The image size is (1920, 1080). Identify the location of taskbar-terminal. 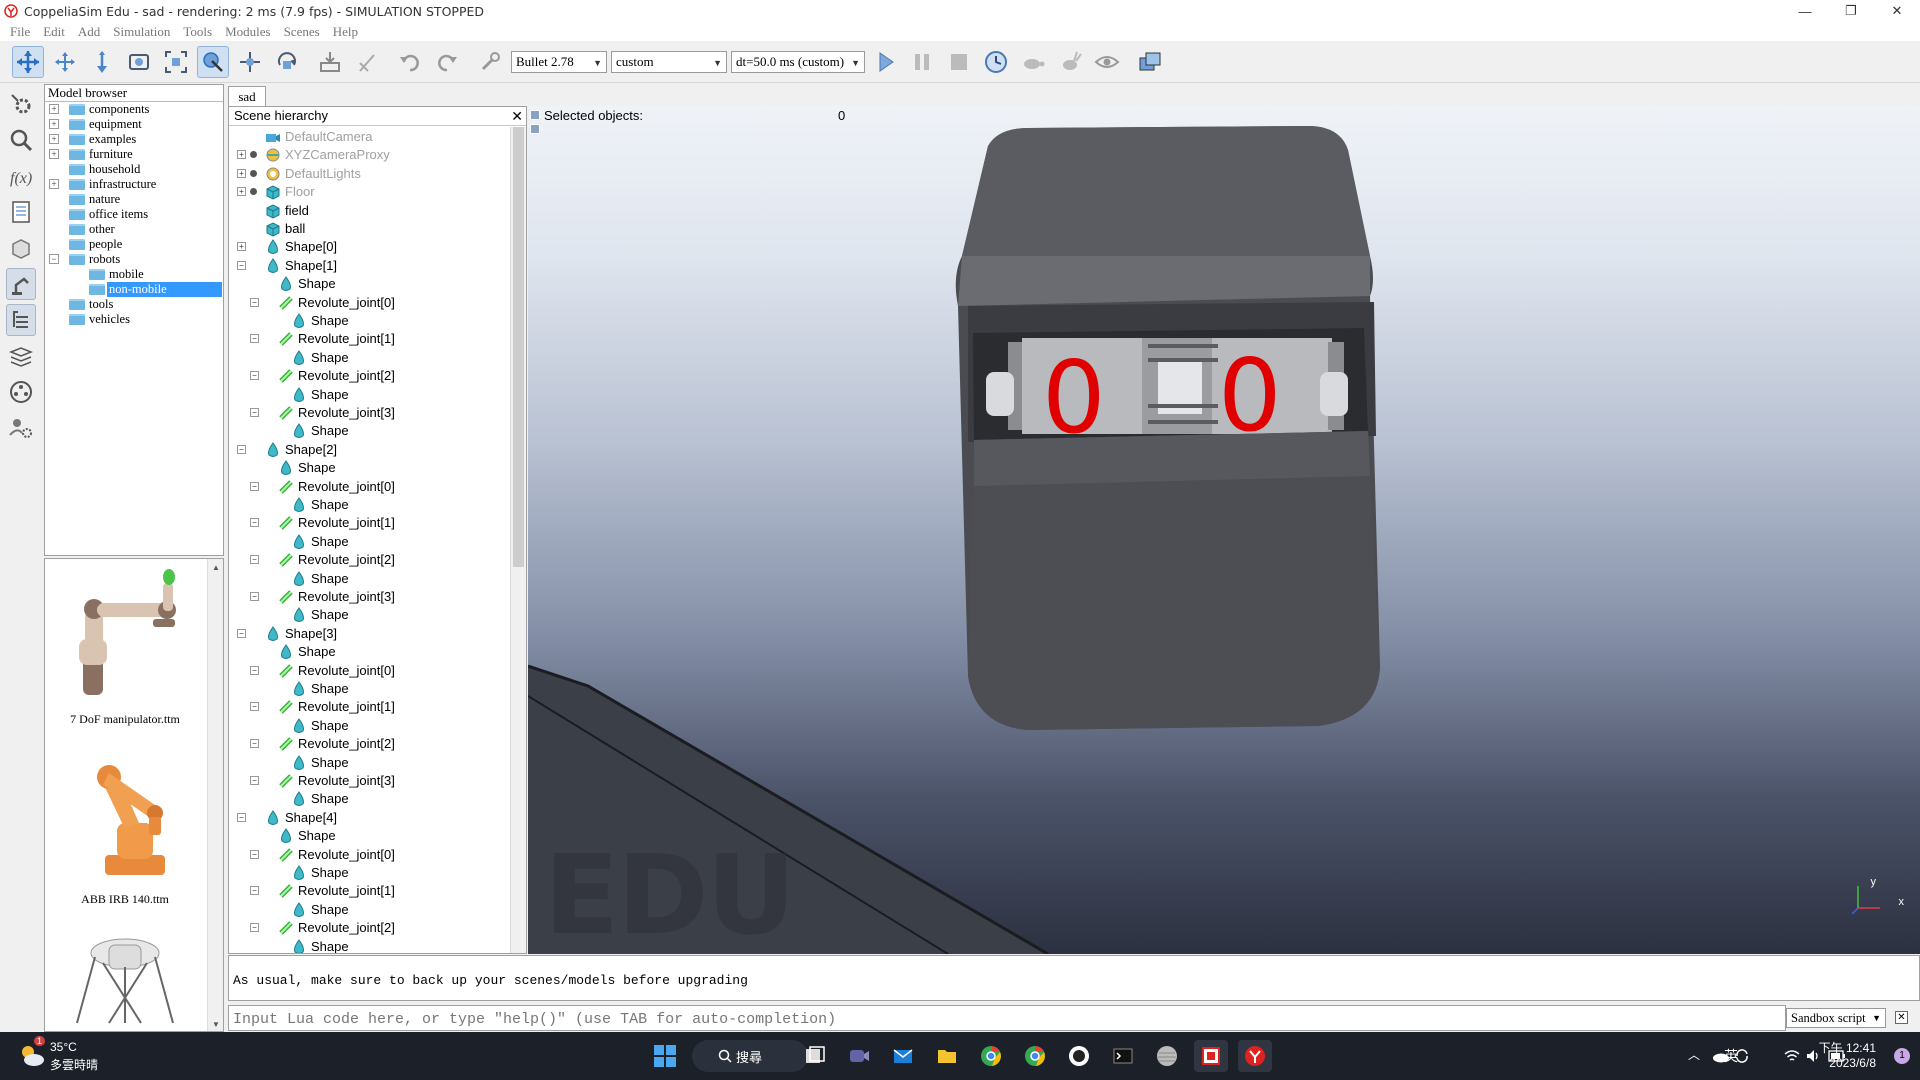
(1123, 1056).